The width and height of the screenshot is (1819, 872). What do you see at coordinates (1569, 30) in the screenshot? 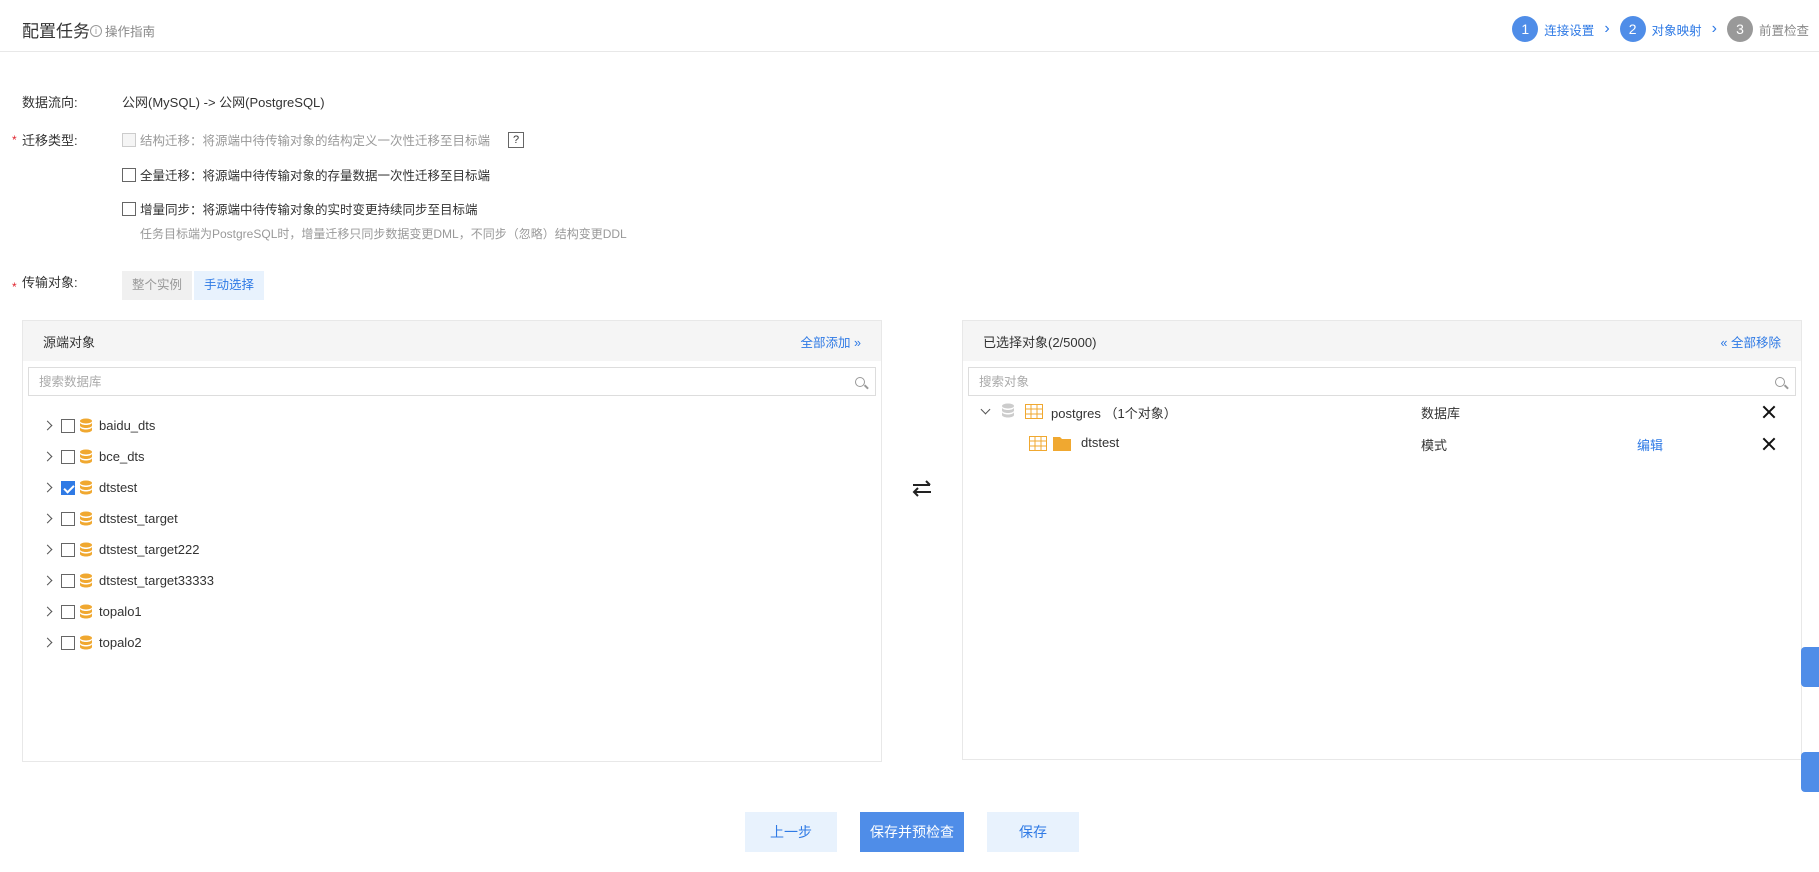
I see `step-label: 连接设置` at bounding box center [1569, 30].